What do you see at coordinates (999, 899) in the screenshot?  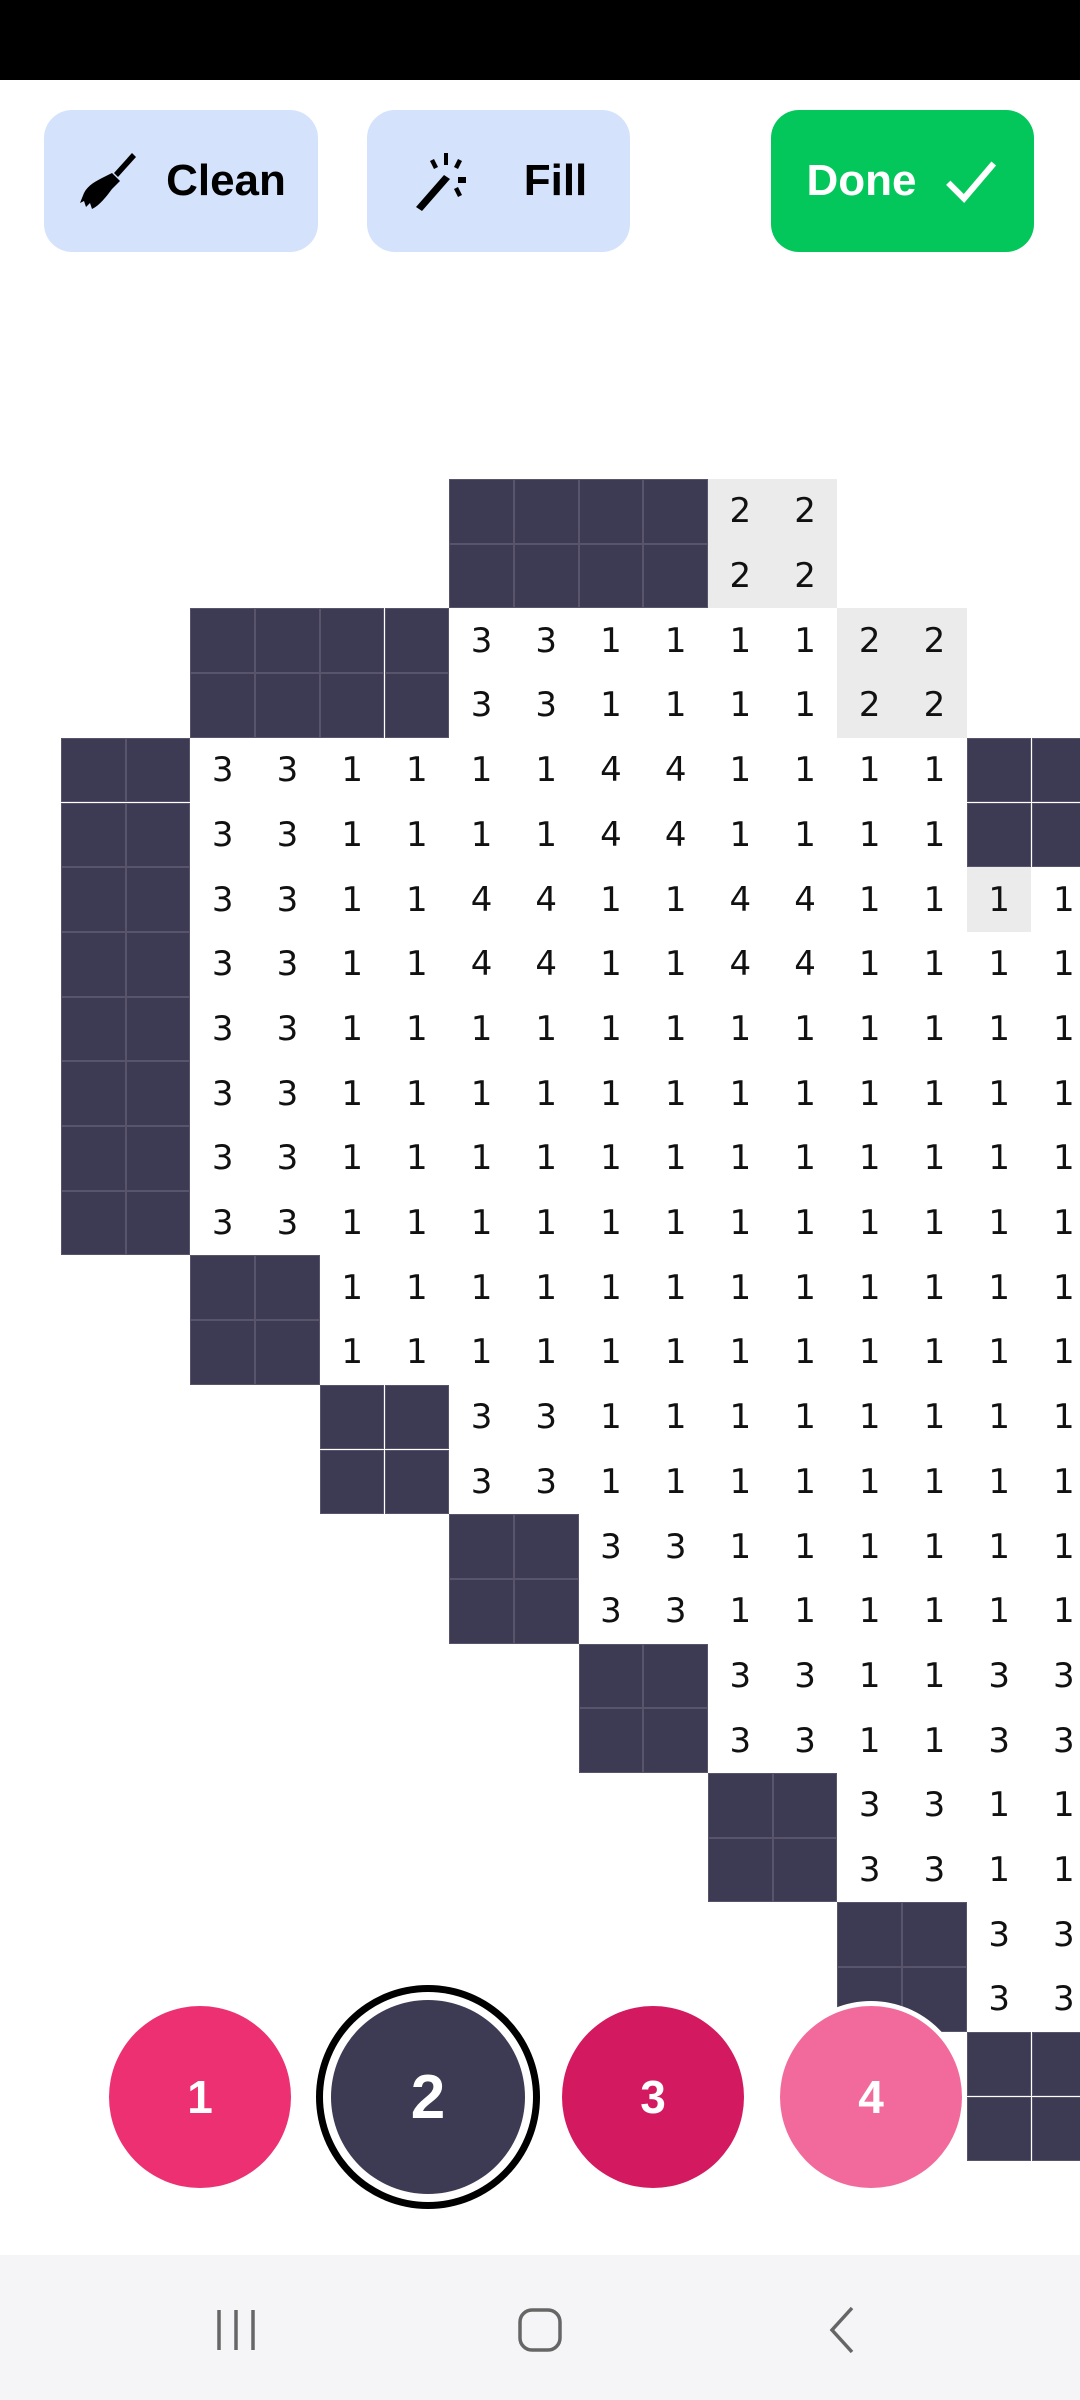 I see `highlighted-cell: 1` at bounding box center [999, 899].